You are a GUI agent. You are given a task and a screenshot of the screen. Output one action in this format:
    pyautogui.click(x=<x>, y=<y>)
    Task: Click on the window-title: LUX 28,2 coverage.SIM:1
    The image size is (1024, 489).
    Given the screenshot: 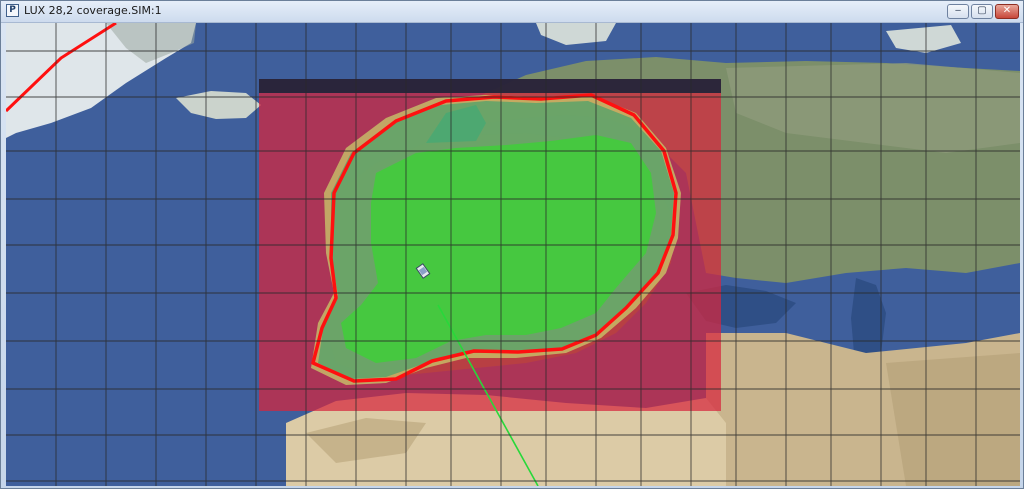 What is the action you would take?
    pyautogui.click(x=93, y=10)
    